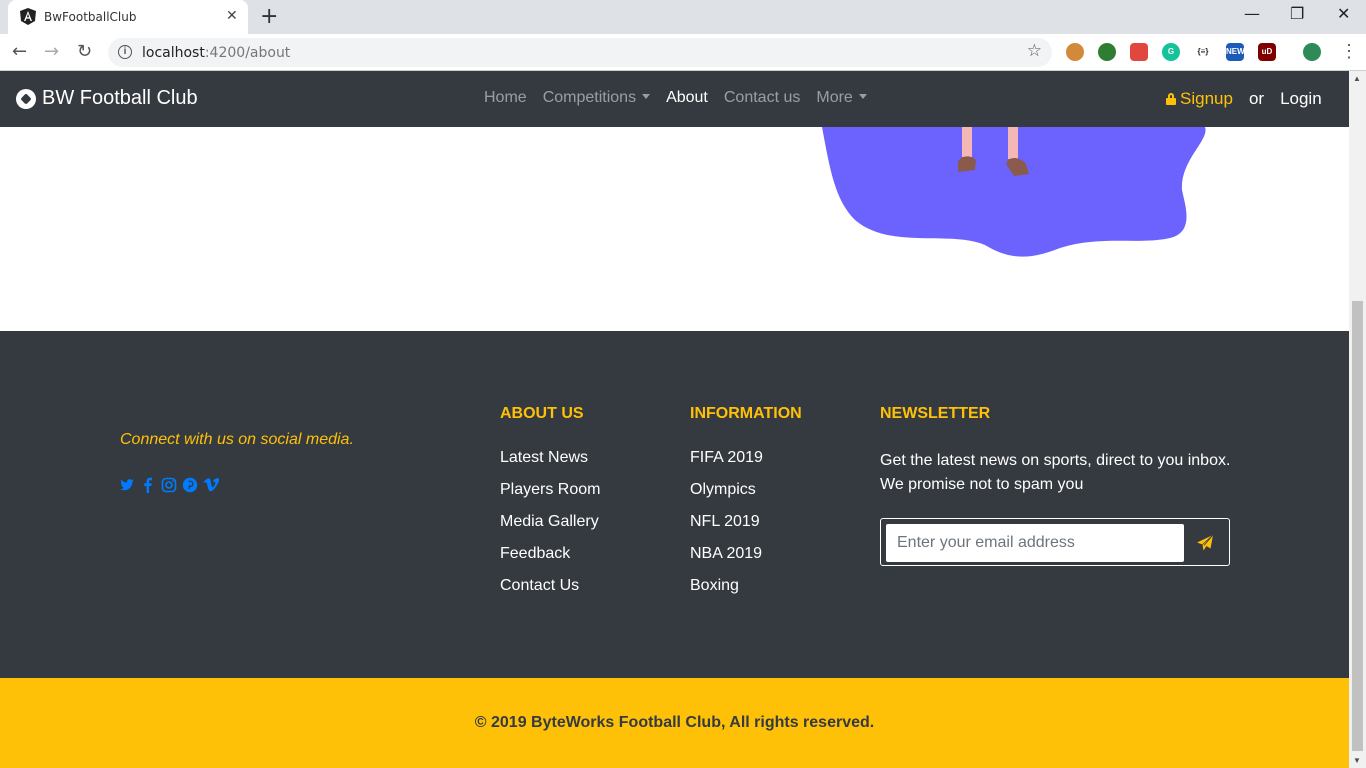 The image size is (1366, 768). I want to click on instagram-icon, so click(169, 485).